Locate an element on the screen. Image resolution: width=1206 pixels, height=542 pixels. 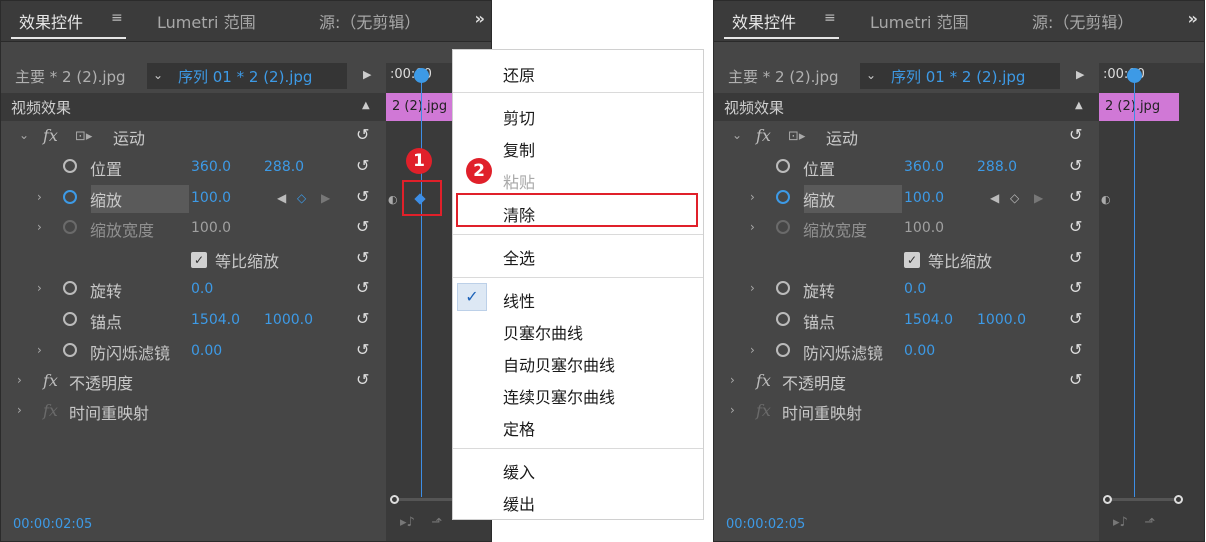
menu-item-ease-out: 缓出 is located at coordinates (519, 503).